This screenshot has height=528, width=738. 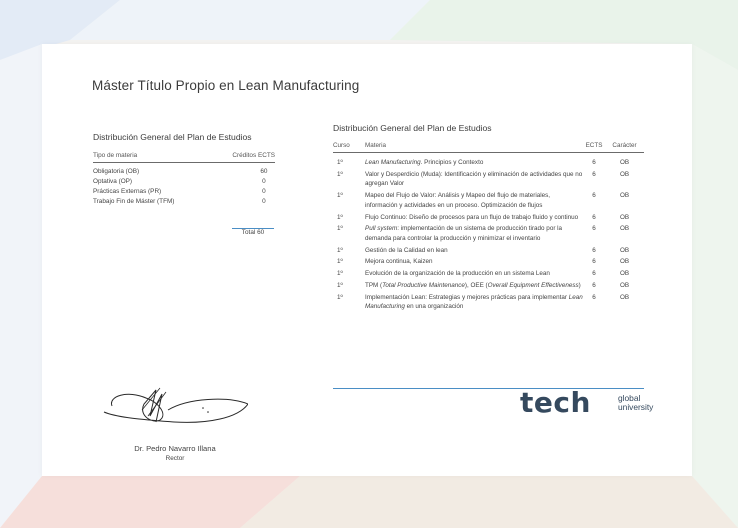 I want to click on table-row: Obligatoria (OB) 60, so click(x=180, y=171).